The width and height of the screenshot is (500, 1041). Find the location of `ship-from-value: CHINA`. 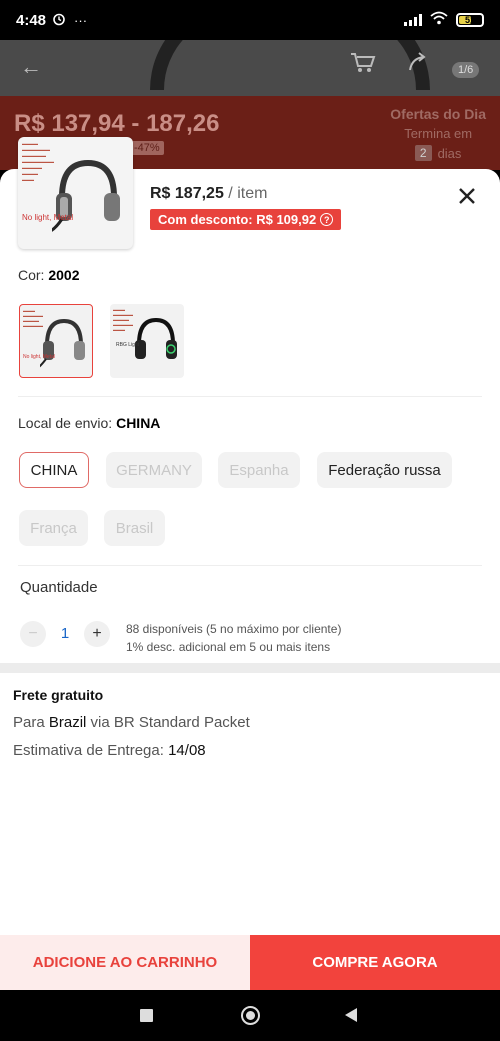

ship-from-value: CHINA is located at coordinates (138, 423).